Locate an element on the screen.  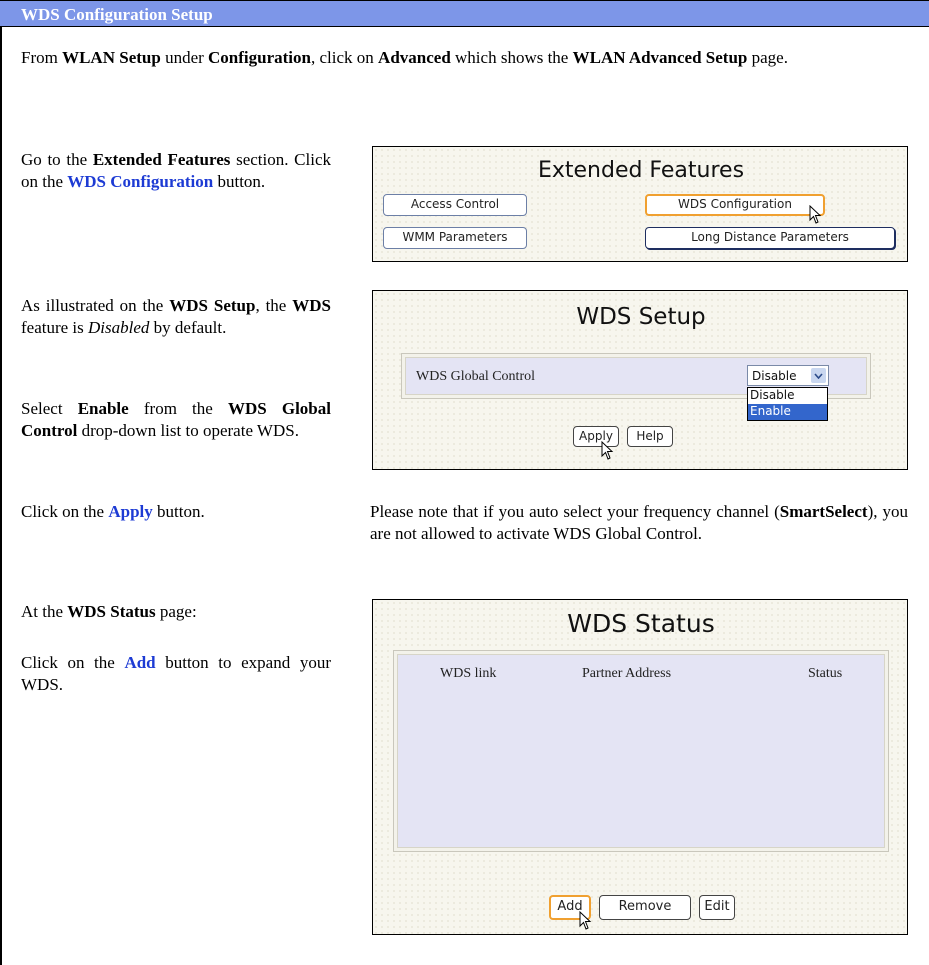
section-title: WDS Configuration Setup is located at coordinates (117, 14).